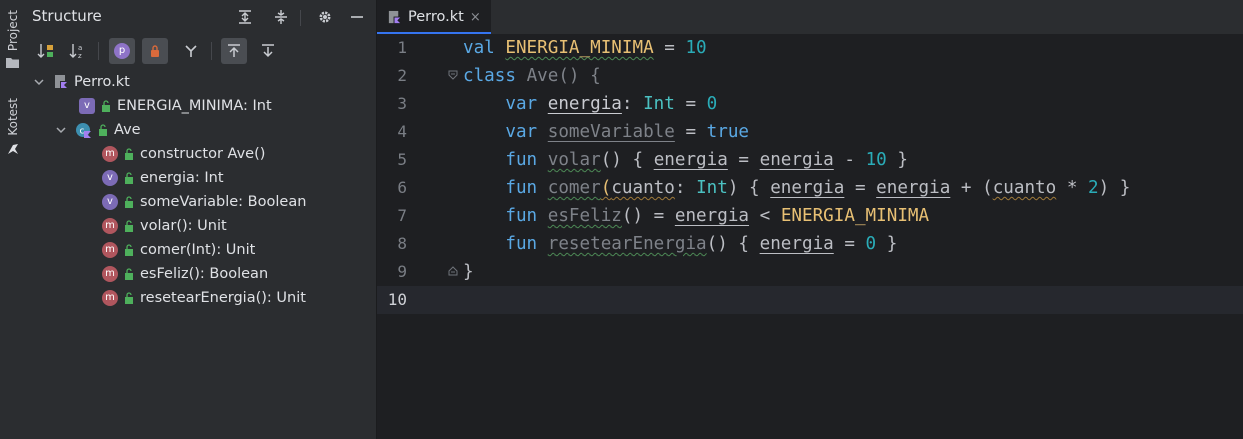 The height and width of the screenshot is (439, 1243). I want to click on tree-item-comer: m comer(Int): Unit, so click(178, 250).